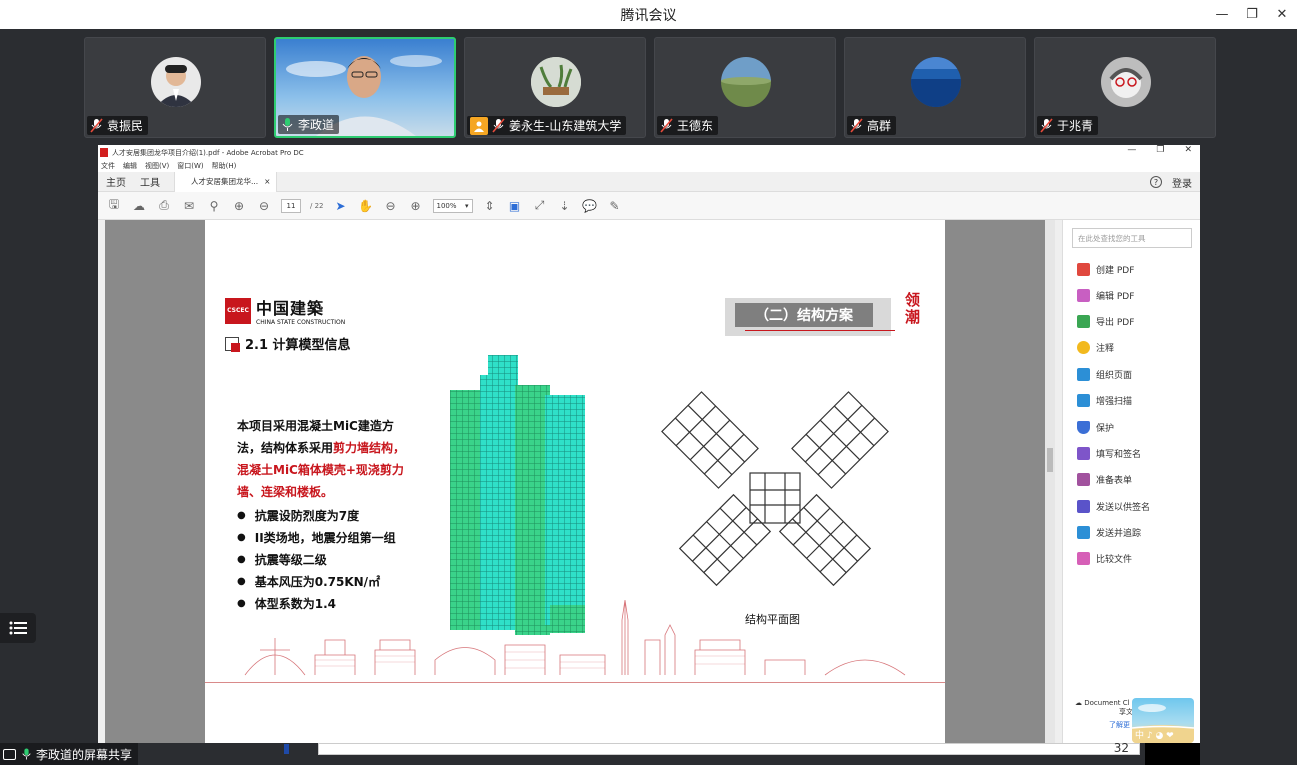 The image size is (1297, 765). I want to click on tool-enhance-scan: 增强扫描, so click(1104, 400).